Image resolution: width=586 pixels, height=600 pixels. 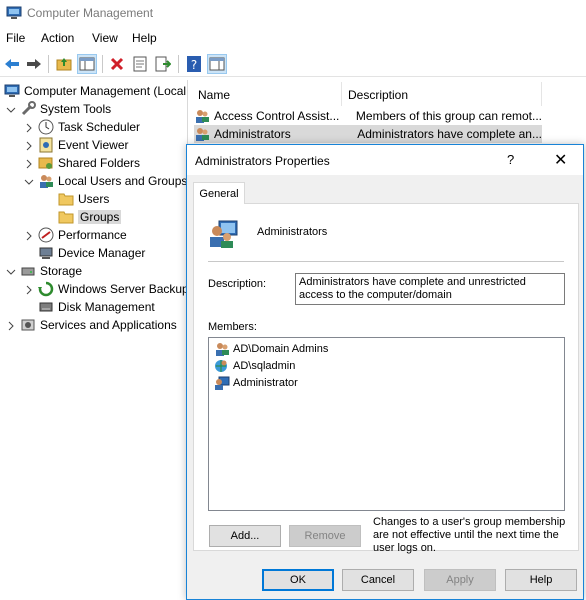 What do you see at coordinates (34, 64) in the screenshot?
I see `forward-arrow-icon` at bounding box center [34, 64].